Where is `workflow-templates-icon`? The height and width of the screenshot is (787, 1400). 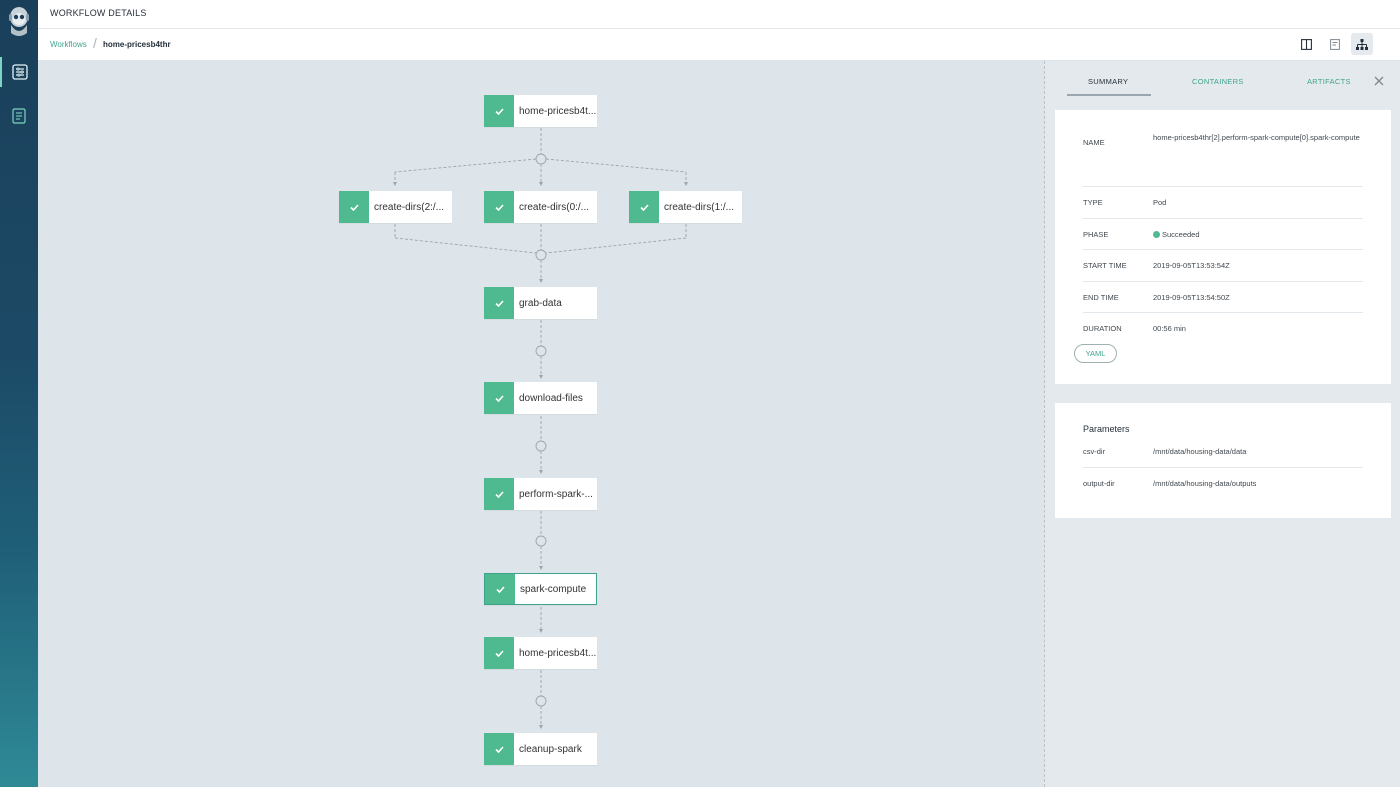 workflow-templates-icon is located at coordinates (19, 116).